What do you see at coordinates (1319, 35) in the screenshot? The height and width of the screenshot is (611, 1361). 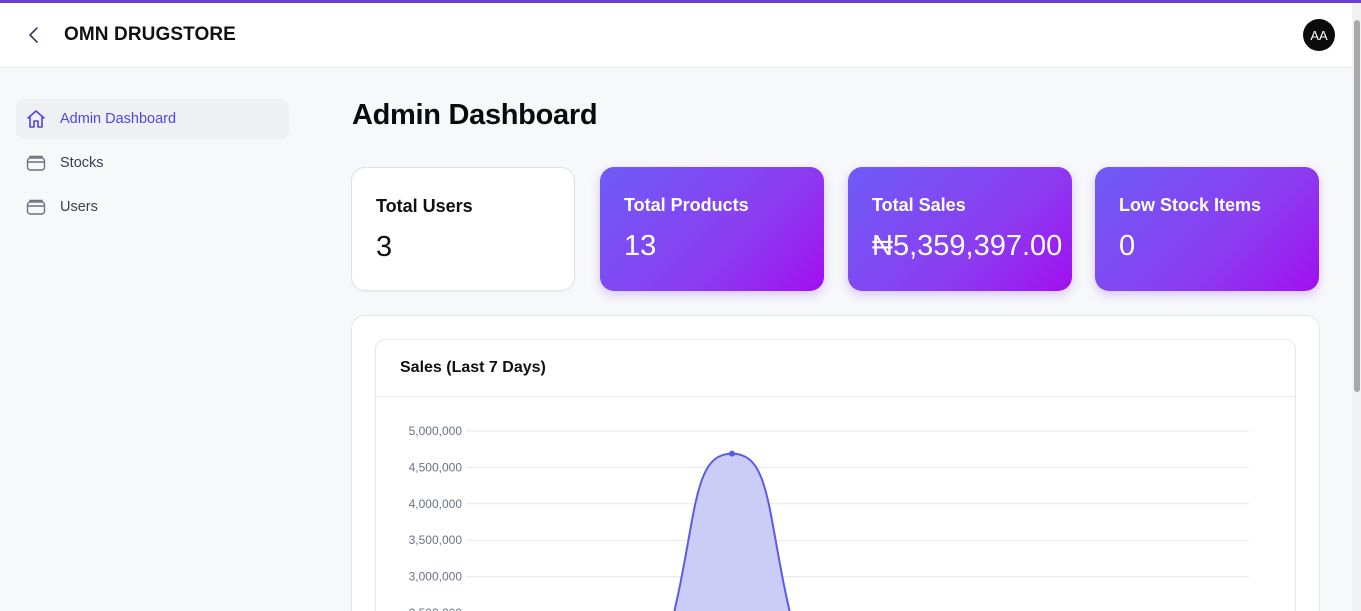 I see `user-avatar: AA` at bounding box center [1319, 35].